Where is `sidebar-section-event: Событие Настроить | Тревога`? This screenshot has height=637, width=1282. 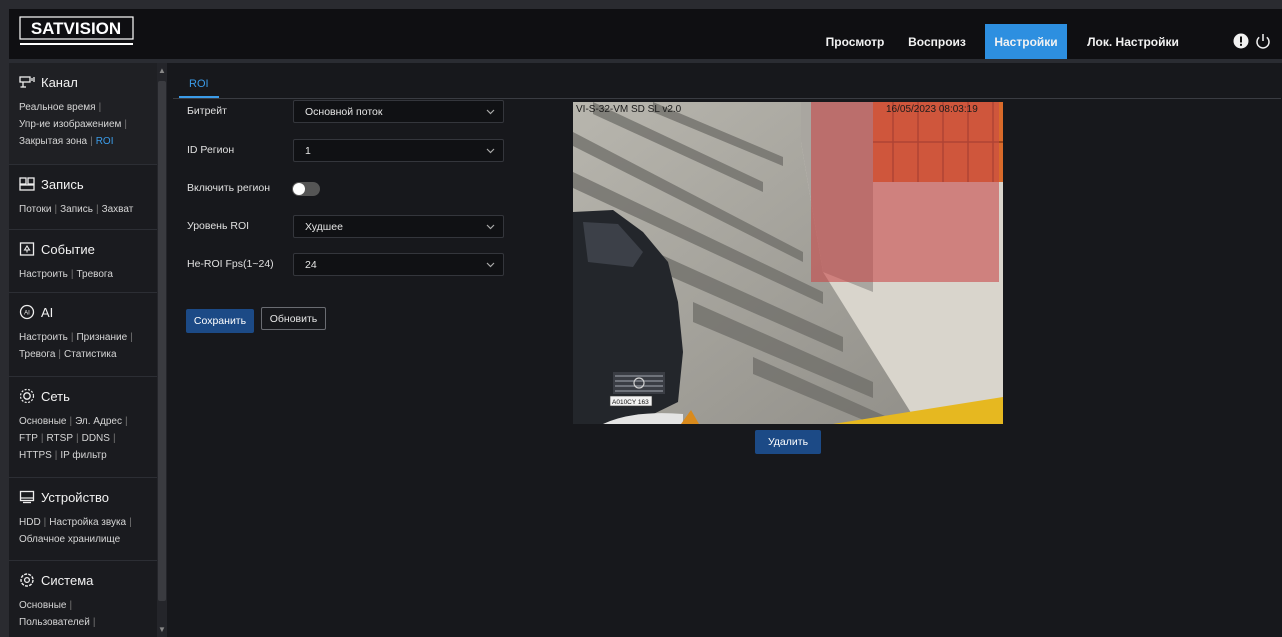 sidebar-section-event: Событие Настроить | Тревога is located at coordinates (83, 261).